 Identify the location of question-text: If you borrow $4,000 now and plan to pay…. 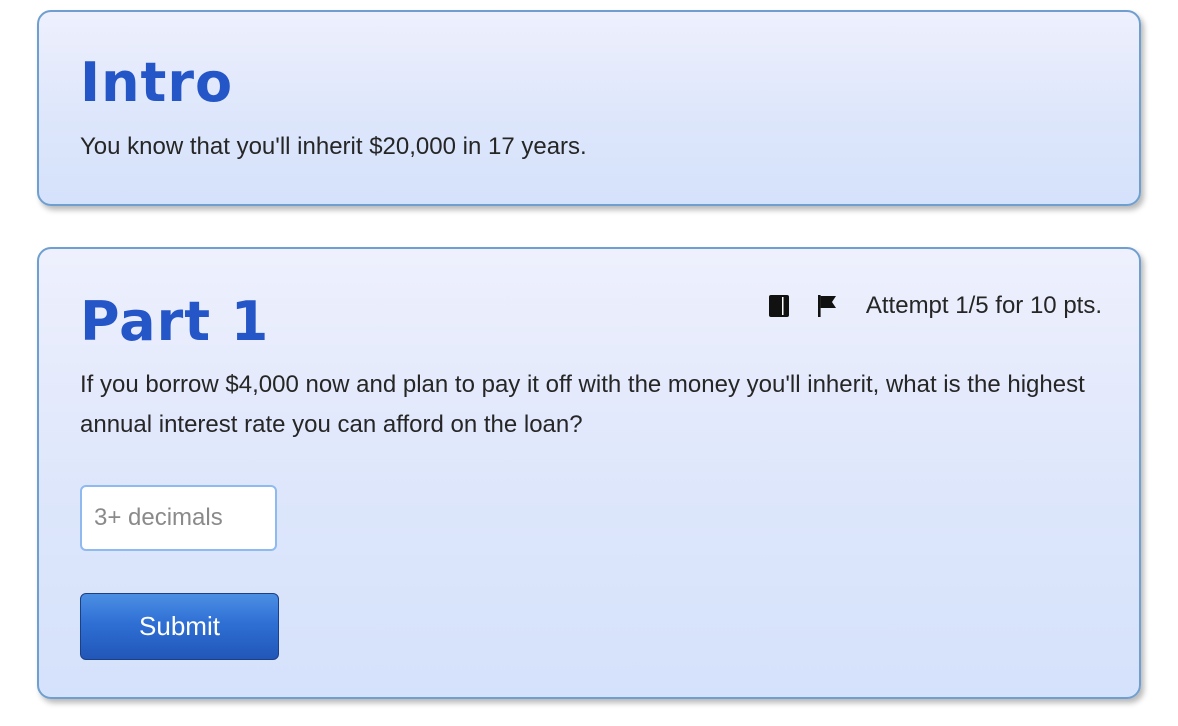
(582, 404).